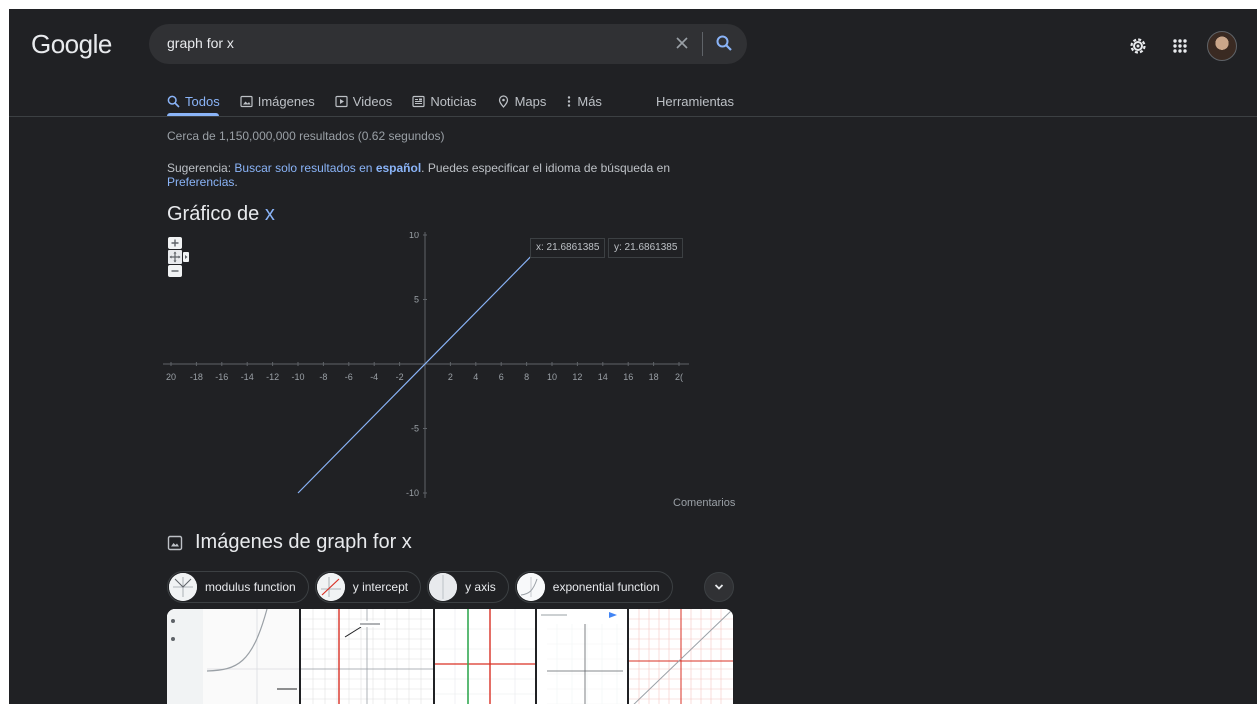 This screenshot has height=704, width=1257. I want to click on suggestion-link-text: Buscar solo resultados en, so click(305, 168).